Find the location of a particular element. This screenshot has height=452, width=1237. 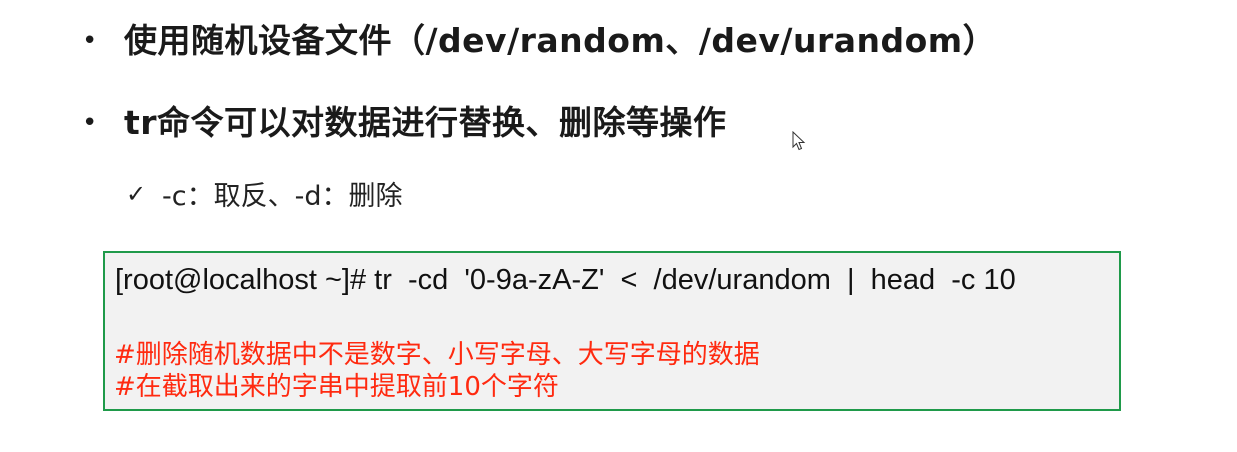

bullet-text: tr命令可以对数据进行替换、删除等操作 is located at coordinates (425, 122).